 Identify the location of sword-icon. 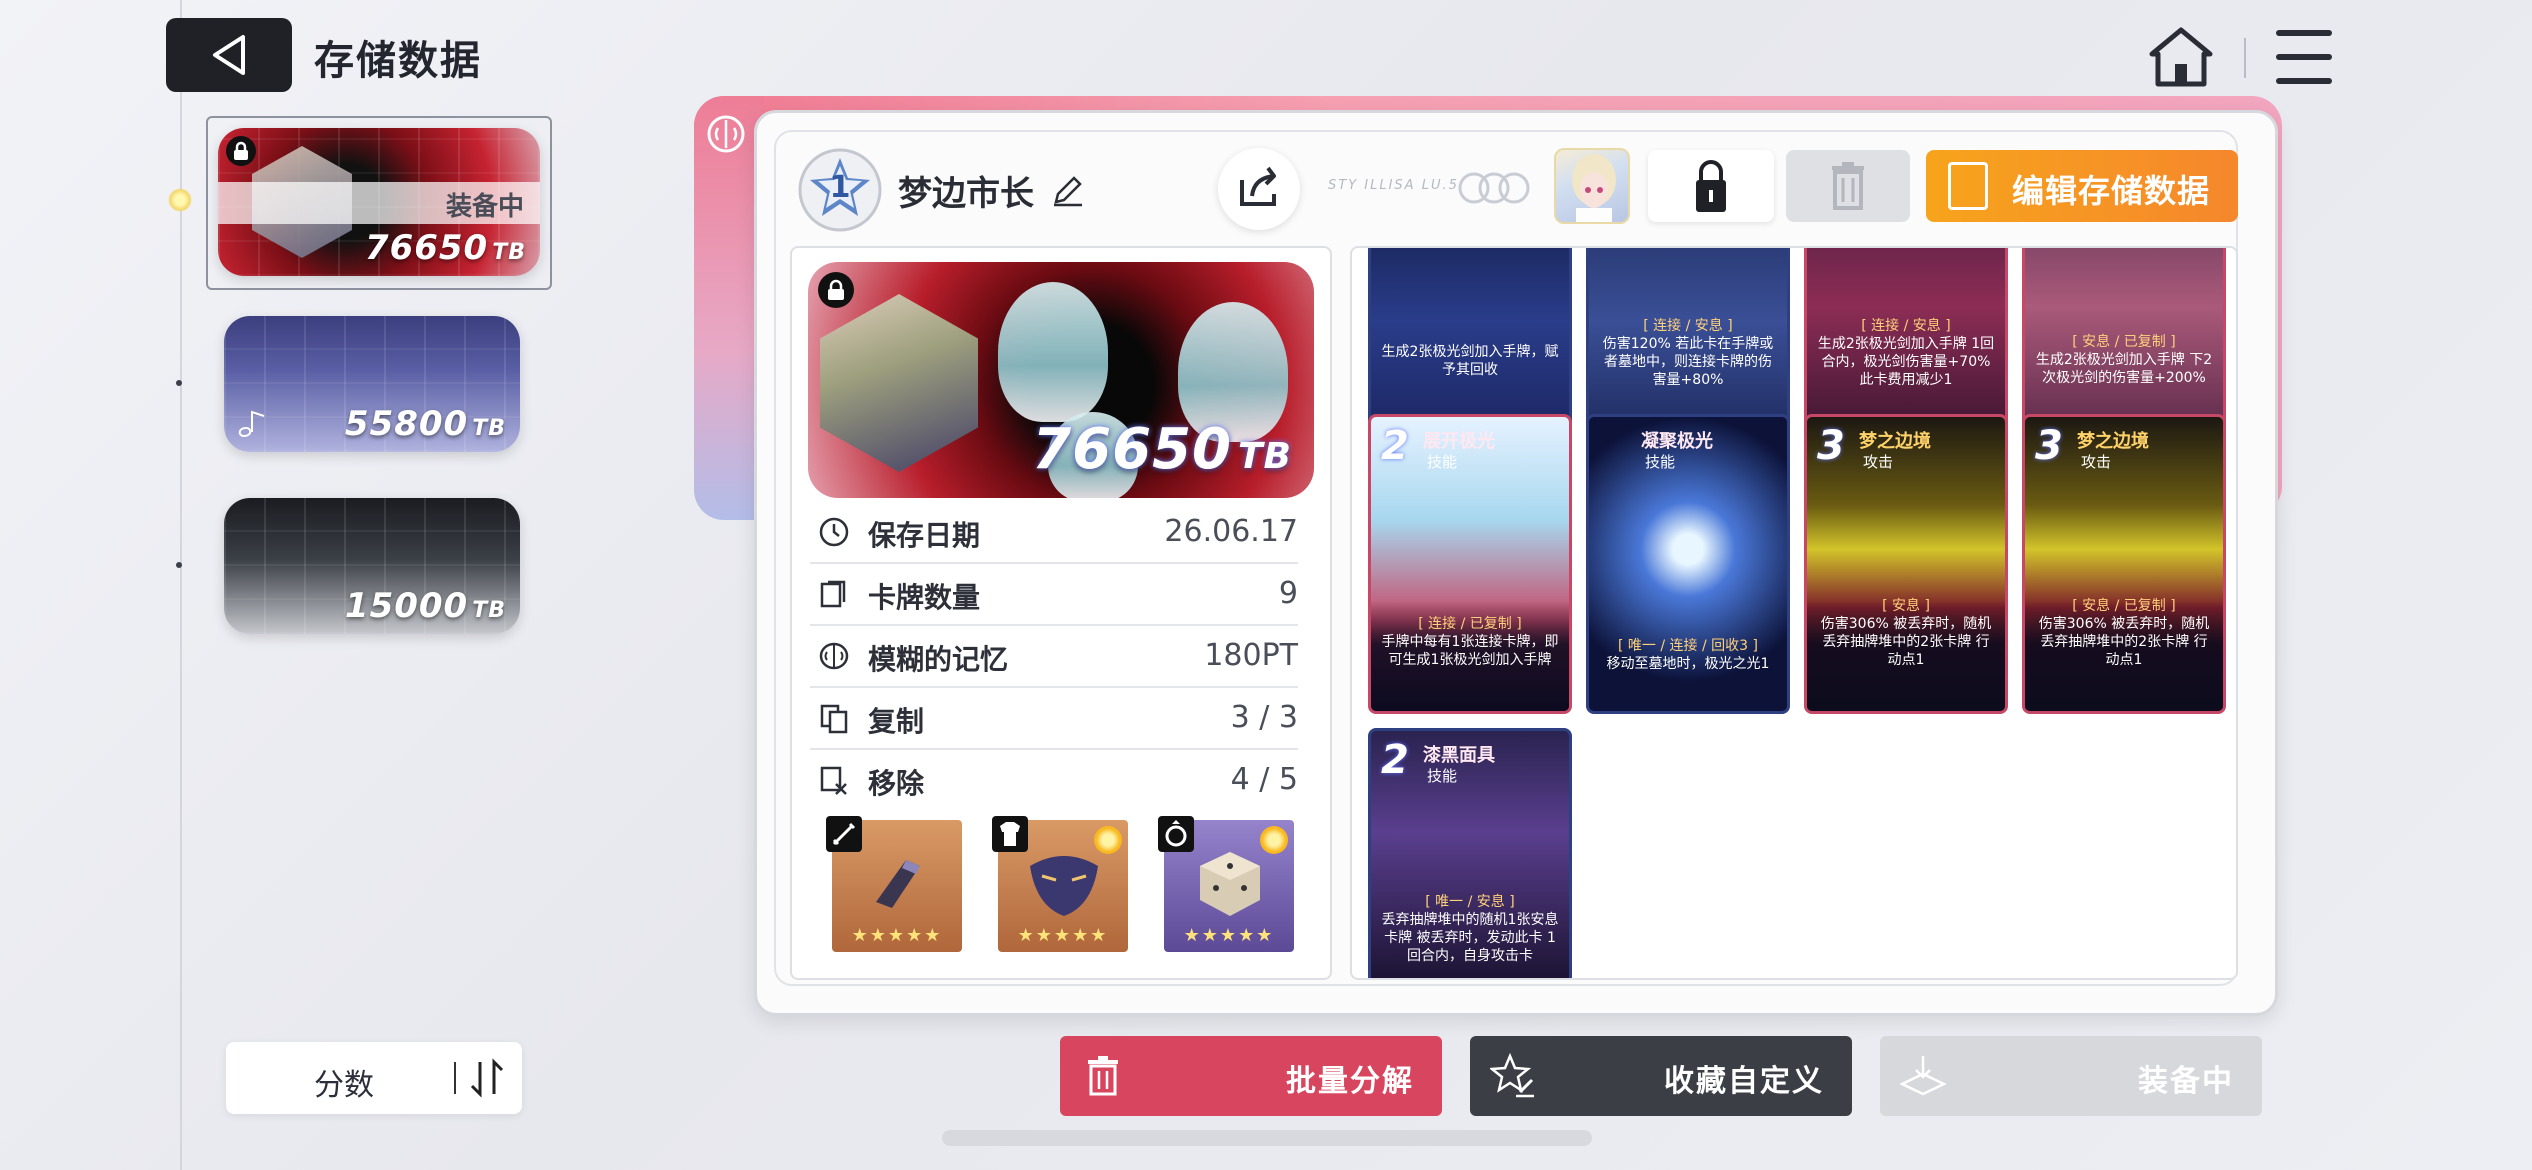
(844, 834).